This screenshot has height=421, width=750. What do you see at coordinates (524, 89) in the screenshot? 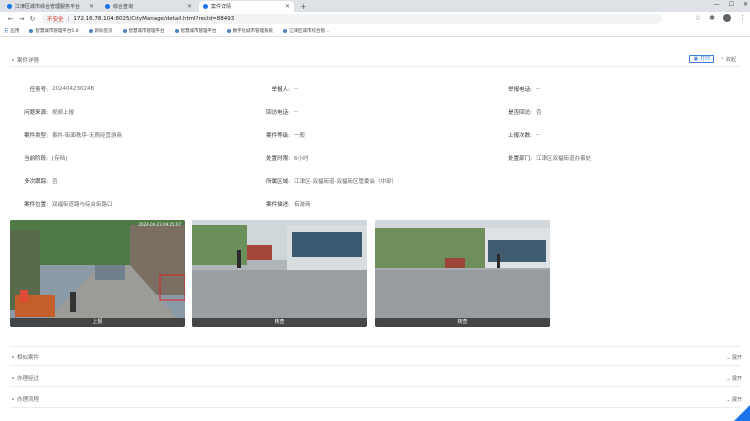
I see `field-report-phone: 举报电话: --` at bounding box center [524, 89].